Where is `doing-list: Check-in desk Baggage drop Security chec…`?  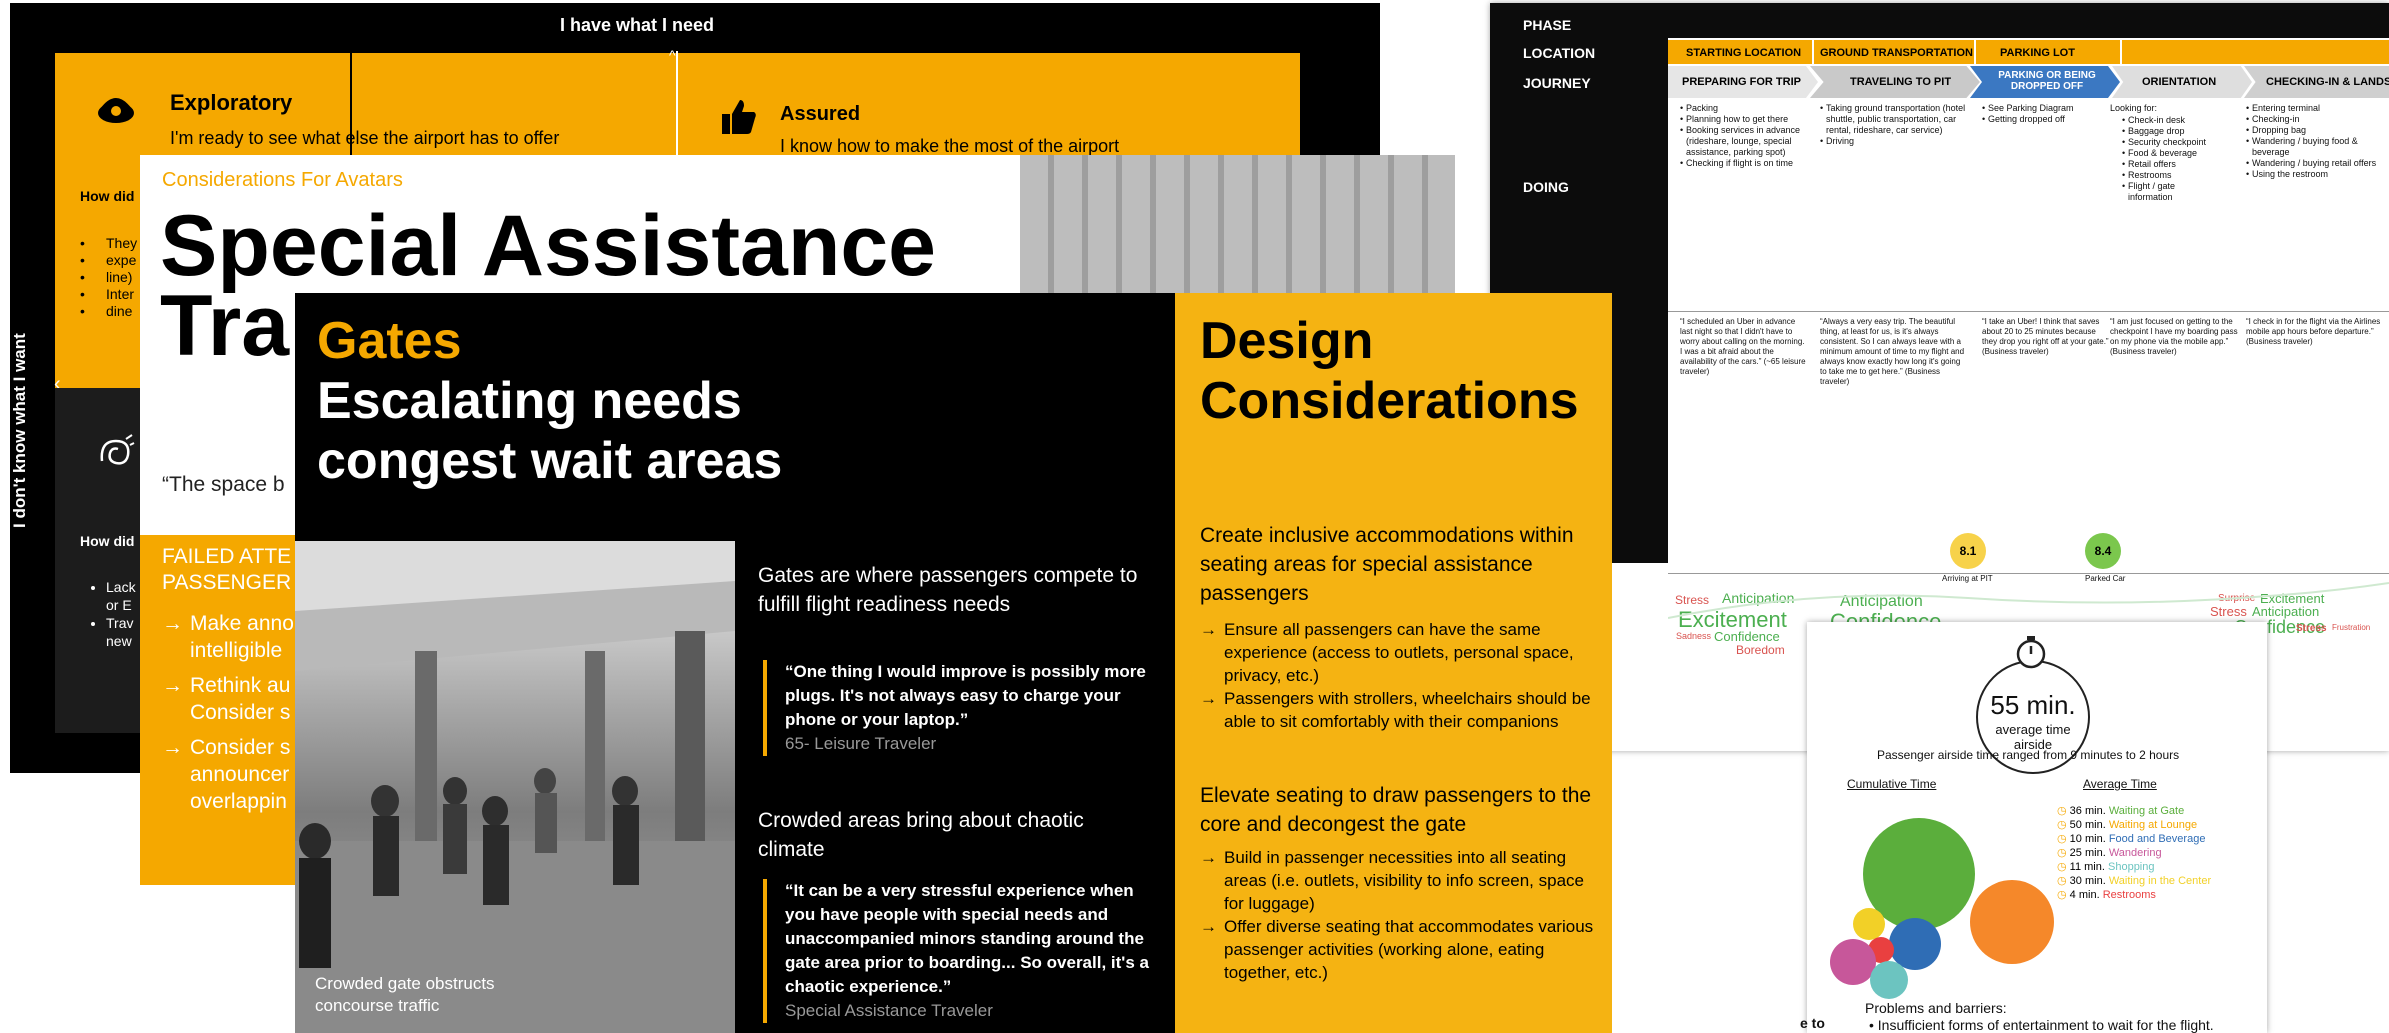 doing-list: Check-in desk Baggage drop Security chec… is located at coordinates (2172, 159).